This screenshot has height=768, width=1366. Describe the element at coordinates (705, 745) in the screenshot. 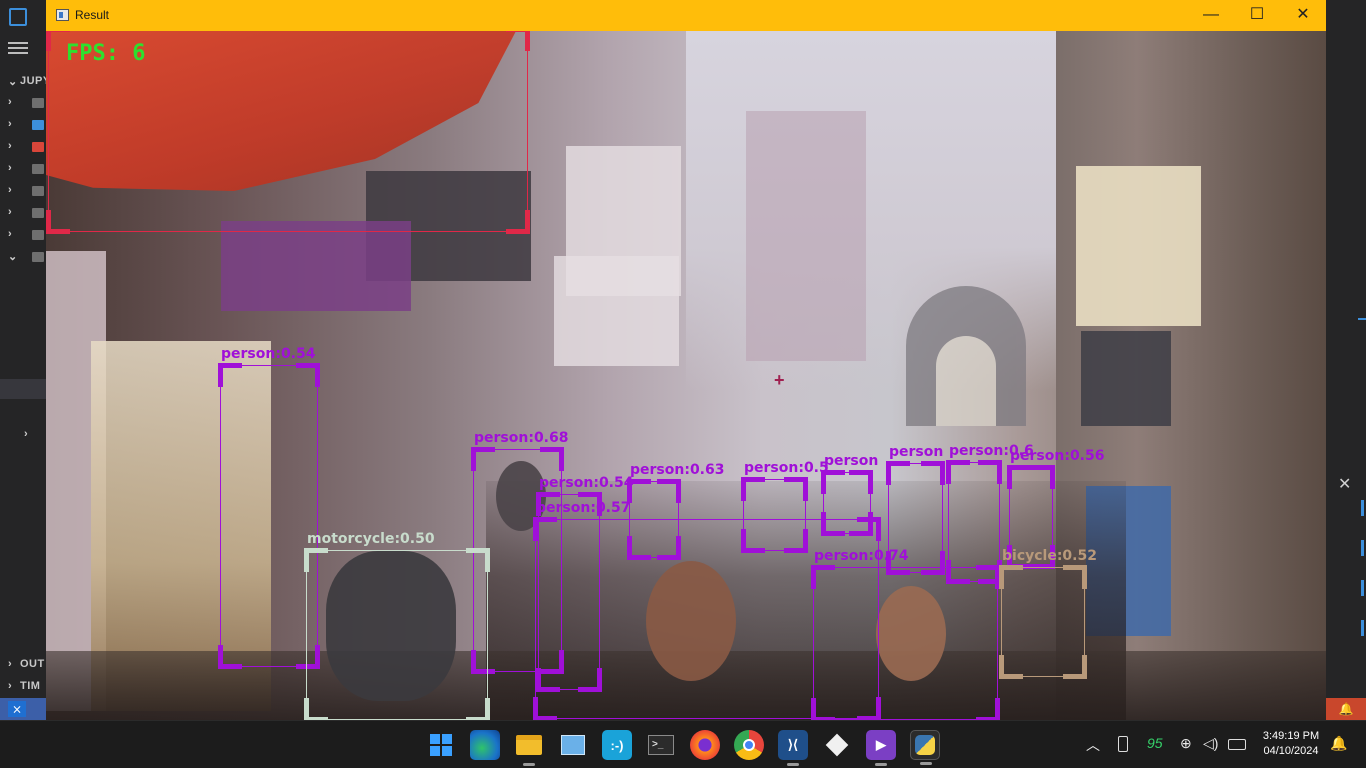

I see `firefox-icon` at that location.